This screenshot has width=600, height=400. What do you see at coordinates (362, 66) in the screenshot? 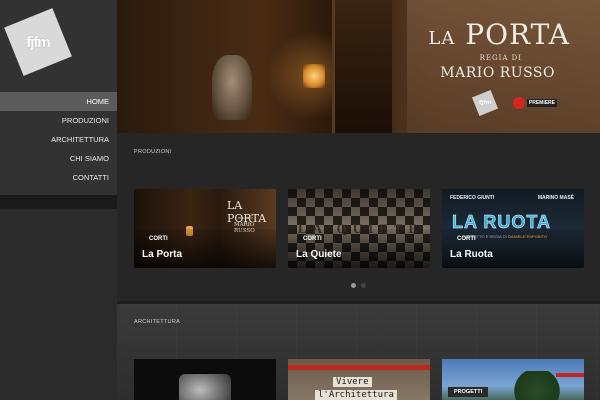
I see `hero-door` at bounding box center [362, 66].